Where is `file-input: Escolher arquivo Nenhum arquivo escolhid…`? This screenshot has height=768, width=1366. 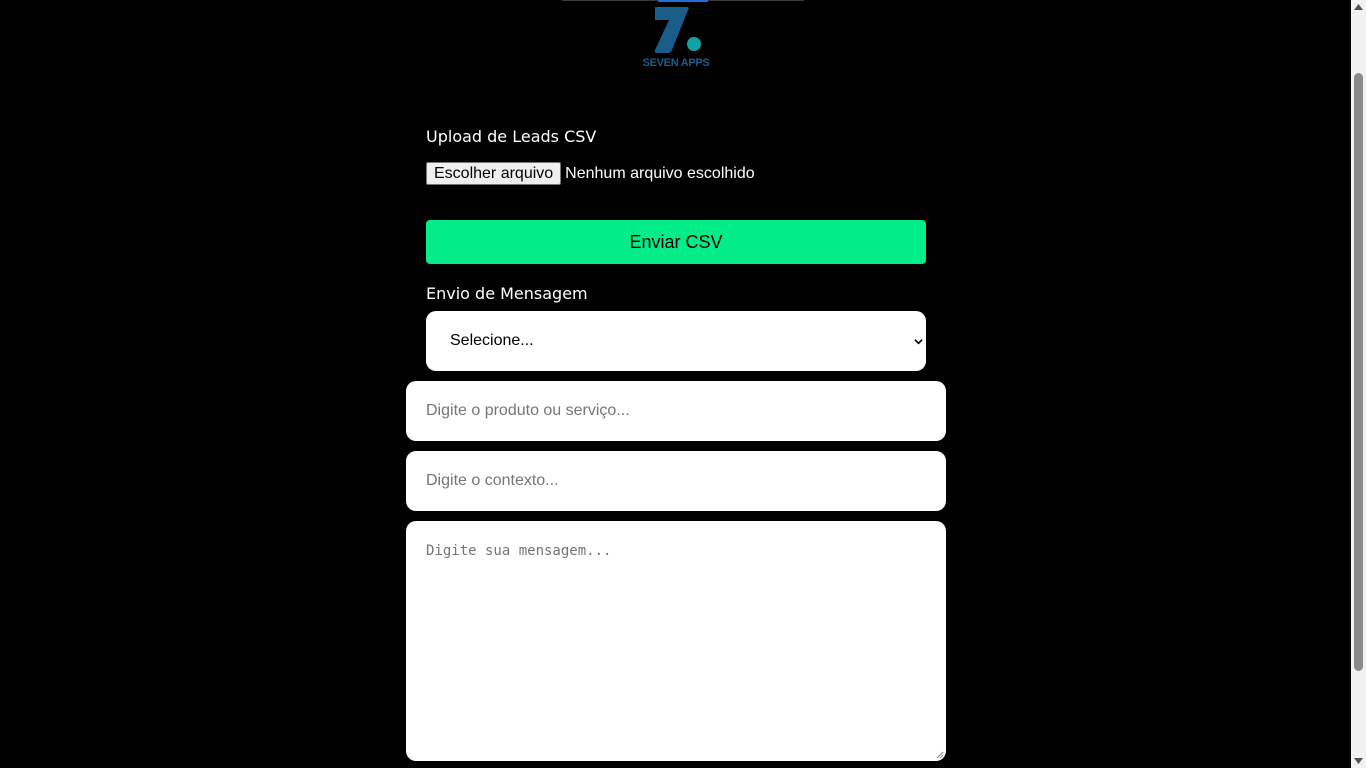 file-input: Escolher arquivo Nenhum arquivo escolhid… is located at coordinates (590, 173).